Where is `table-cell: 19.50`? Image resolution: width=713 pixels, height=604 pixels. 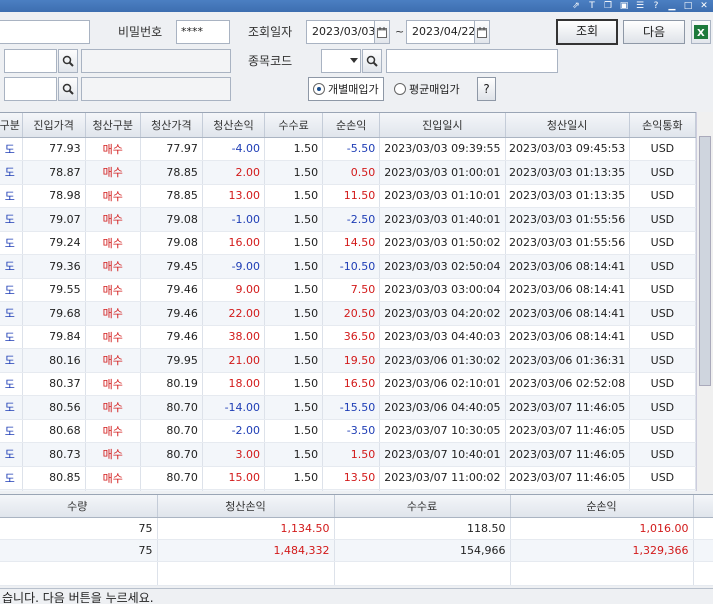
table-cell: 19.50 is located at coordinates (351, 360).